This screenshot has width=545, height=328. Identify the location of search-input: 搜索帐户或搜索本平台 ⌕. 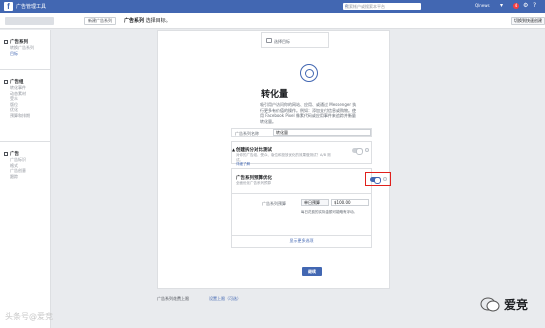
(382, 6).